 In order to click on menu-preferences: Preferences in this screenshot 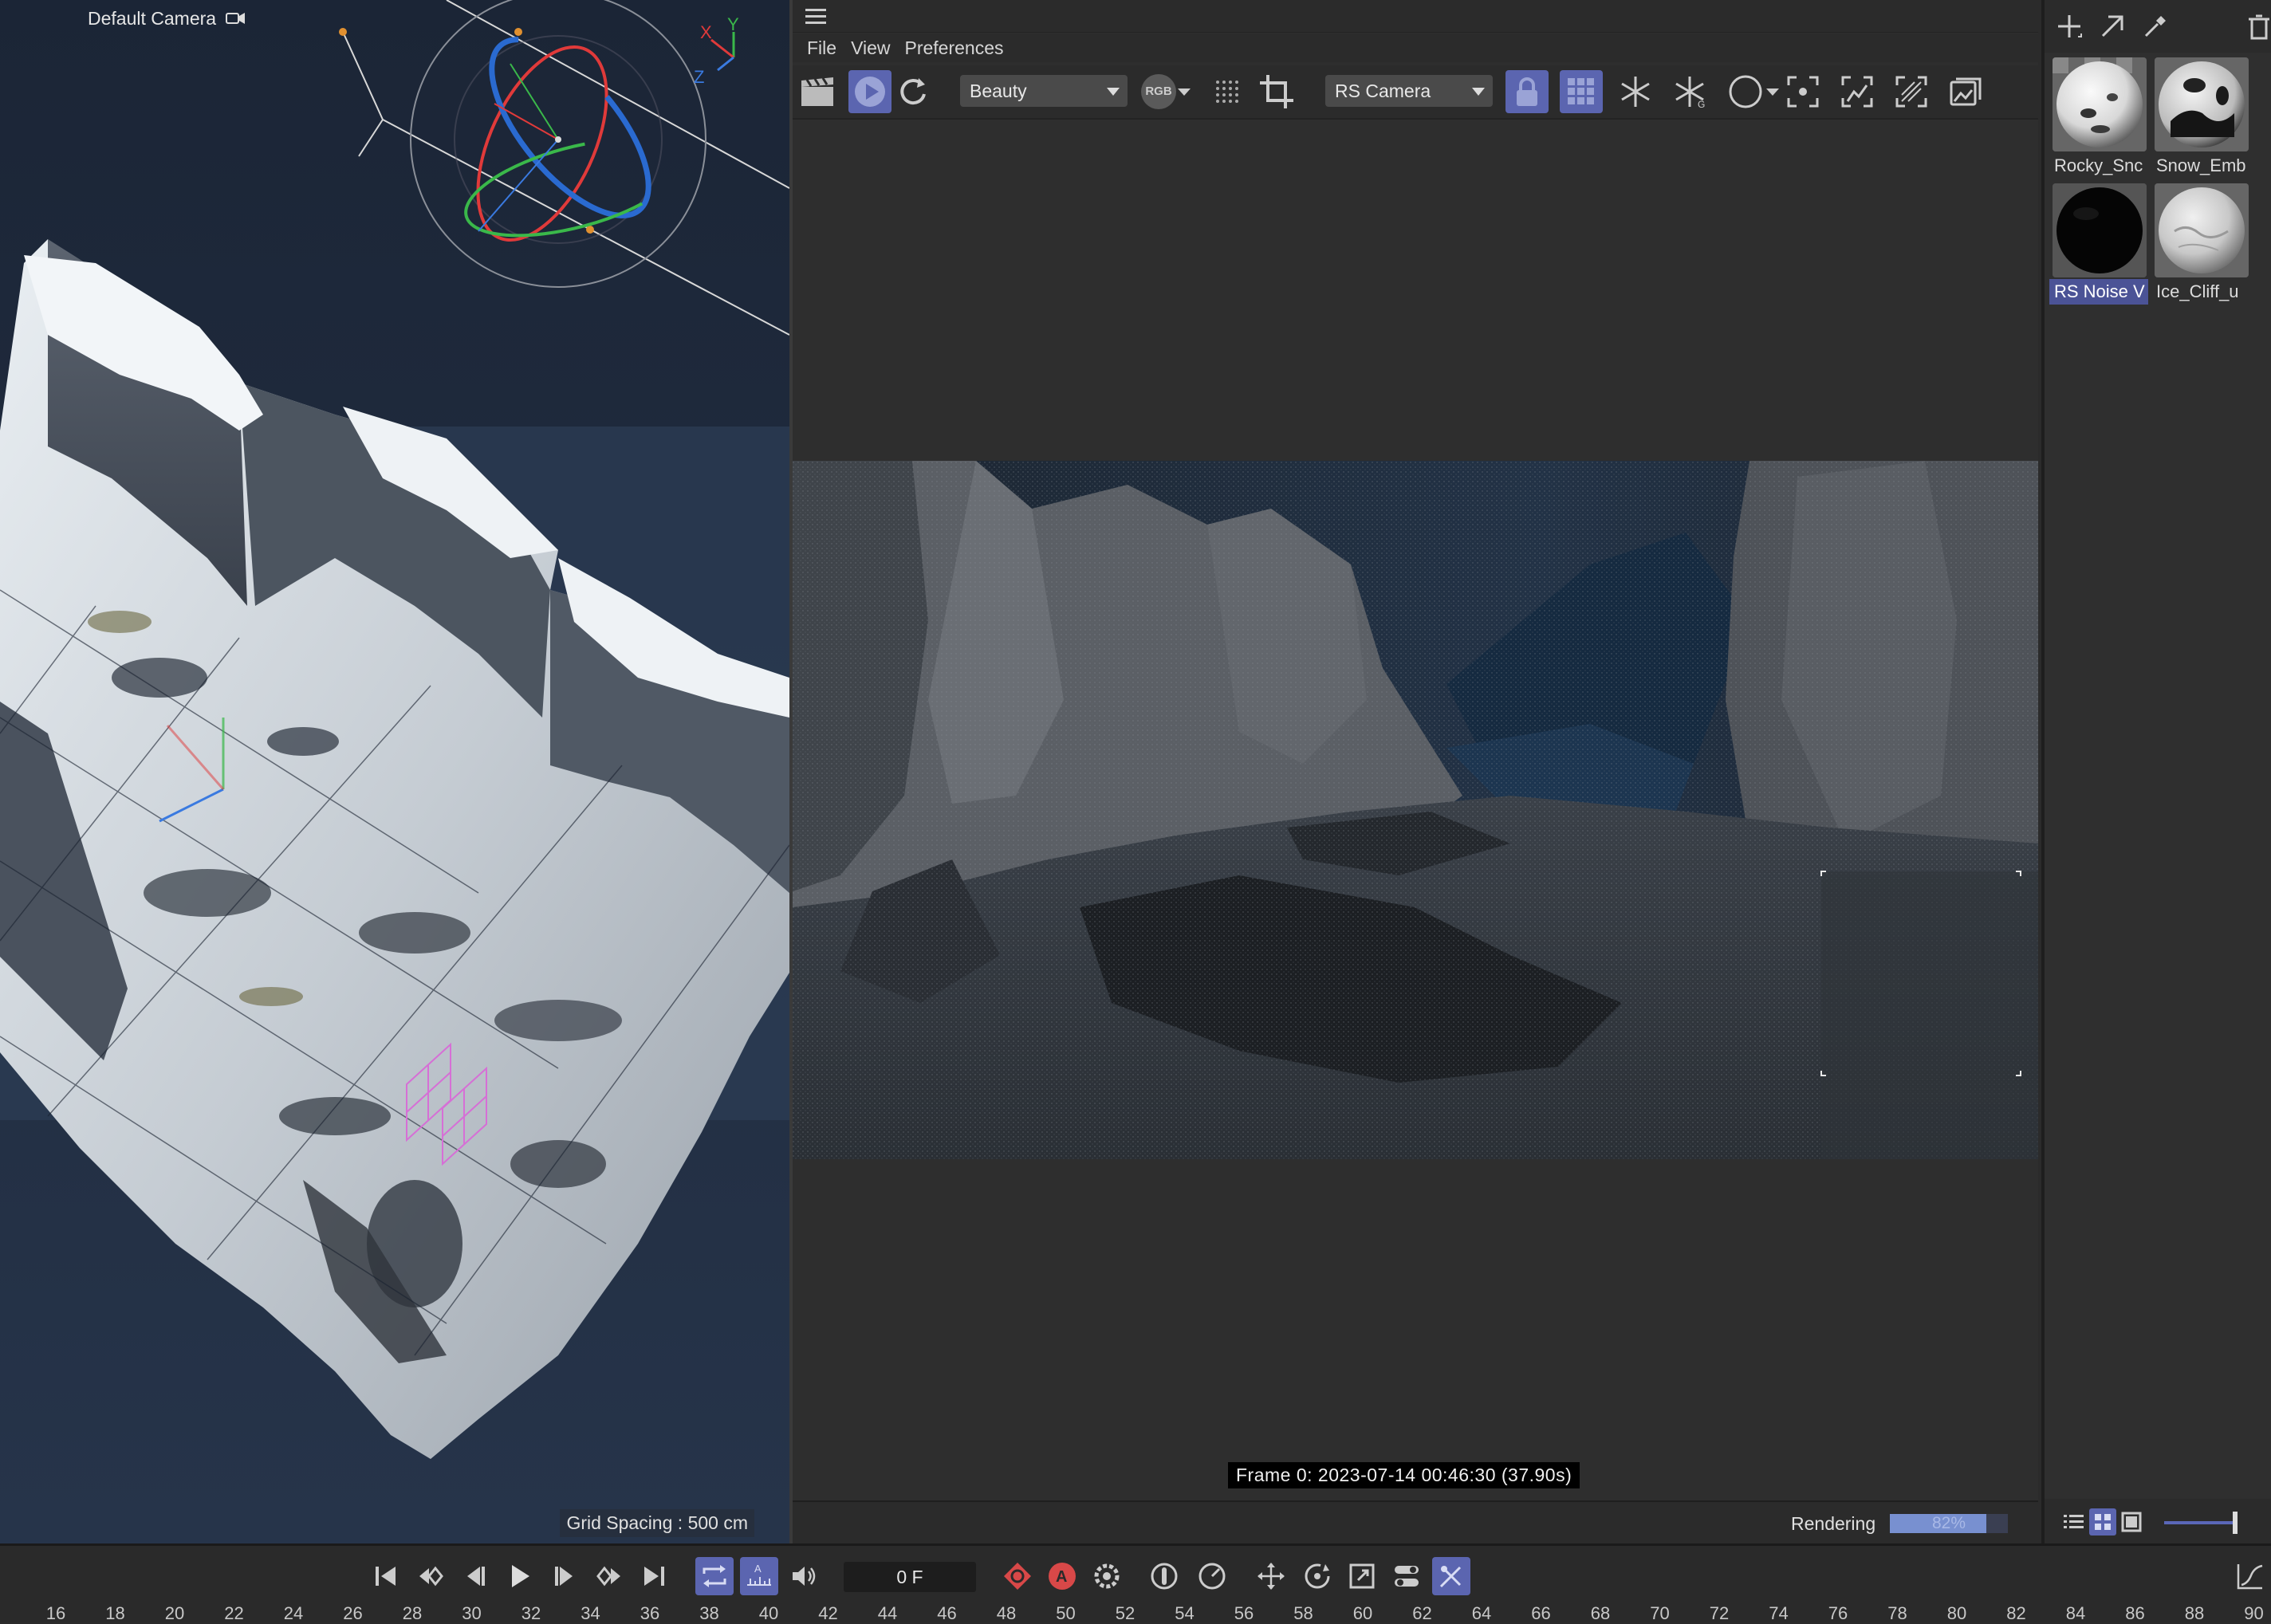, I will do `click(948, 48)`.